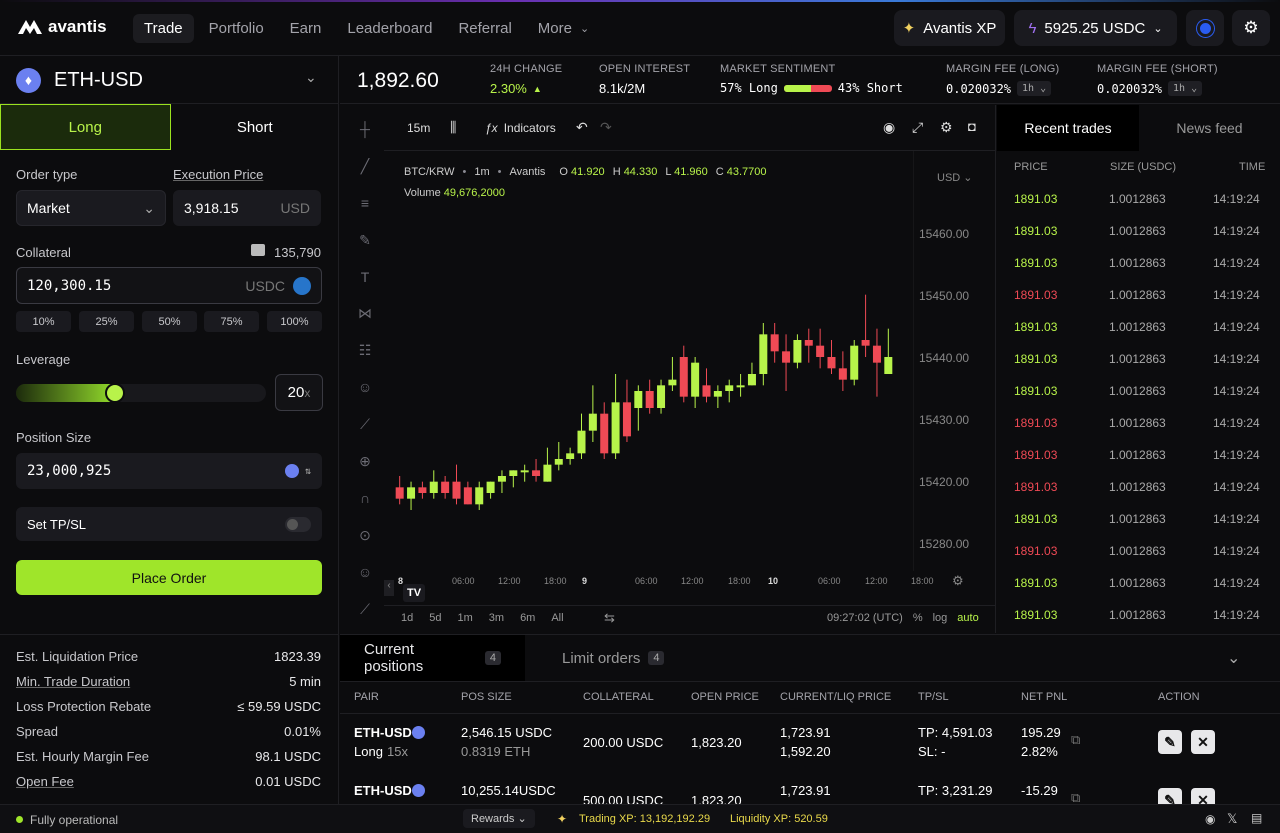 The height and width of the screenshot is (833, 1280). What do you see at coordinates (365, 573) in the screenshot?
I see `lock-icon: ☺` at bounding box center [365, 573].